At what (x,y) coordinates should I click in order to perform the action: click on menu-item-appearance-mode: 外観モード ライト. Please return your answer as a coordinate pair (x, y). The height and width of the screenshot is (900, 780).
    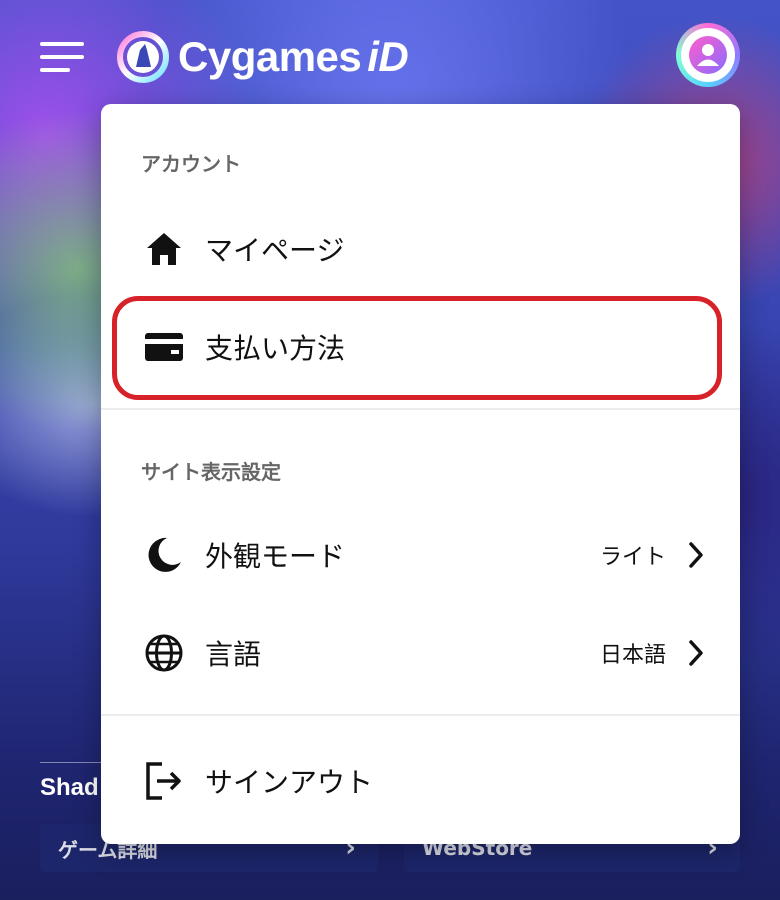
    Looking at the image, I should click on (420, 555).